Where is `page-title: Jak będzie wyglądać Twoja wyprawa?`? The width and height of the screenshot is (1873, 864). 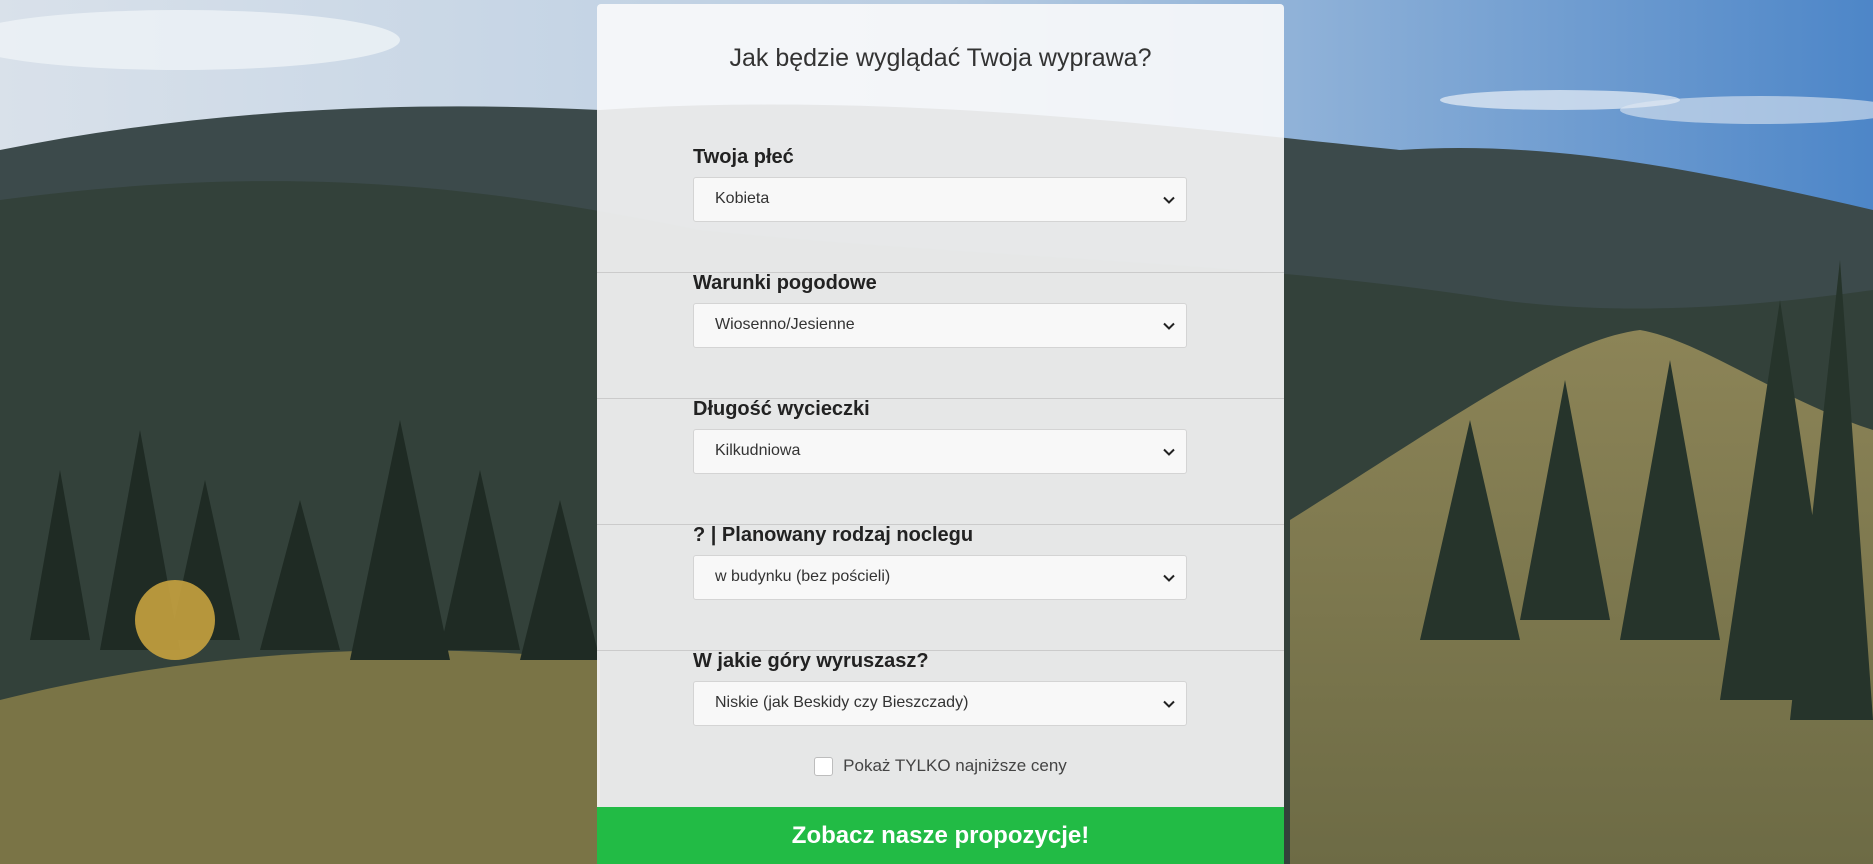
page-title: Jak będzie wyglądać Twoja wyprawa? is located at coordinates (940, 58).